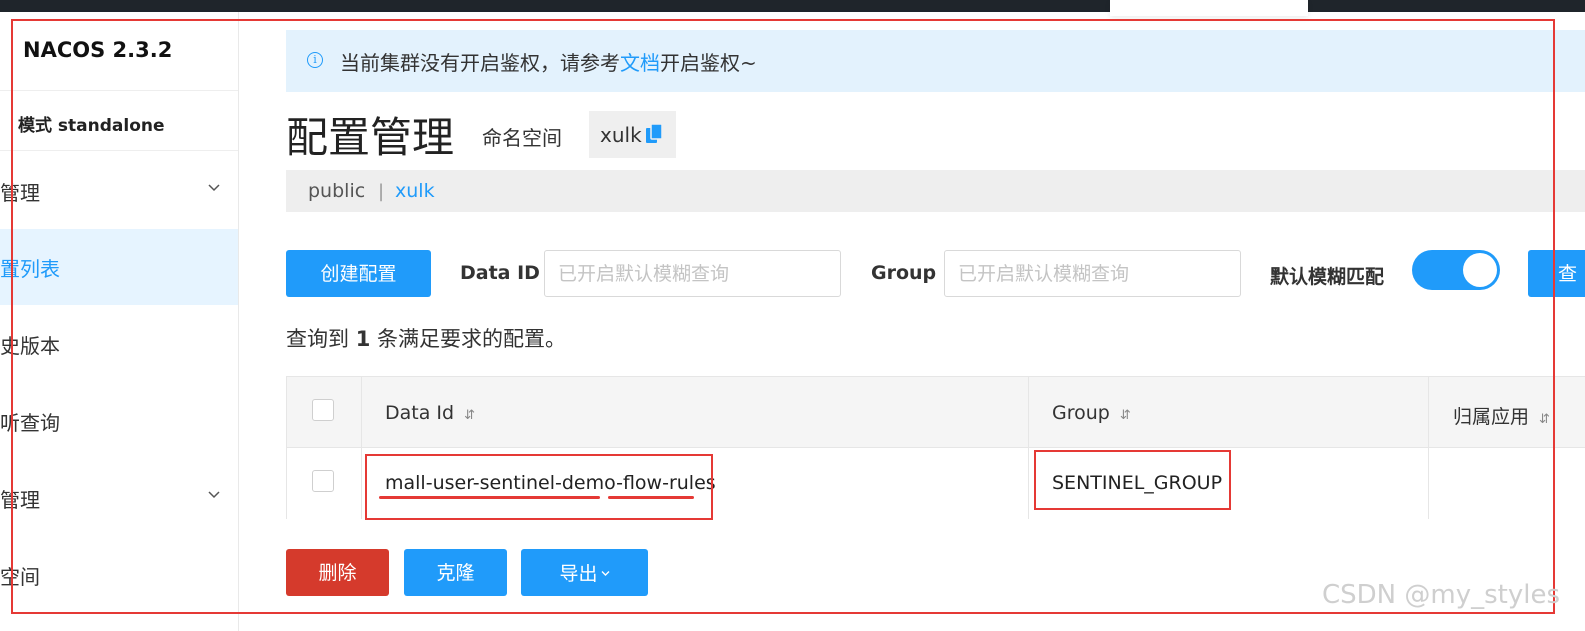 The height and width of the screenshot is (631, 1585). I want to click on sidebar-item-label: 监听查询, so click(30, 423).